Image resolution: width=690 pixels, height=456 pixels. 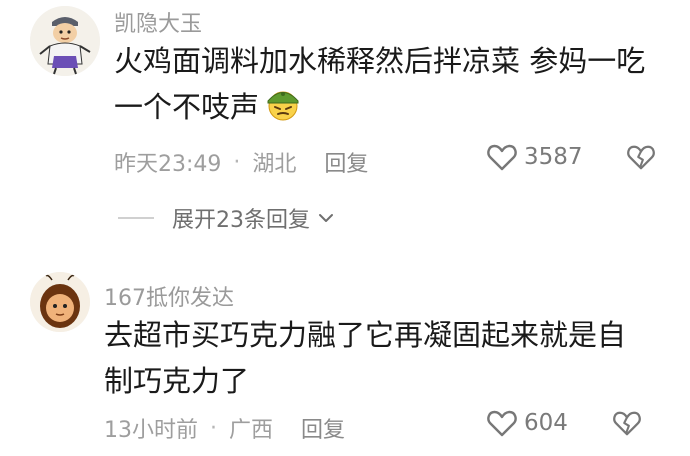 What do you see at coordinates (241, 220) in the screenshot?
I see `expand-replies-label: 展开23条回复` at bounding box center [241, 220].